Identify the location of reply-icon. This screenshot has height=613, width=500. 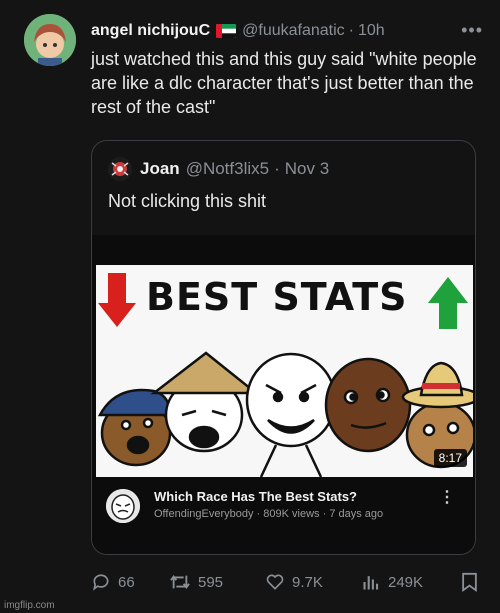
(101, 582).